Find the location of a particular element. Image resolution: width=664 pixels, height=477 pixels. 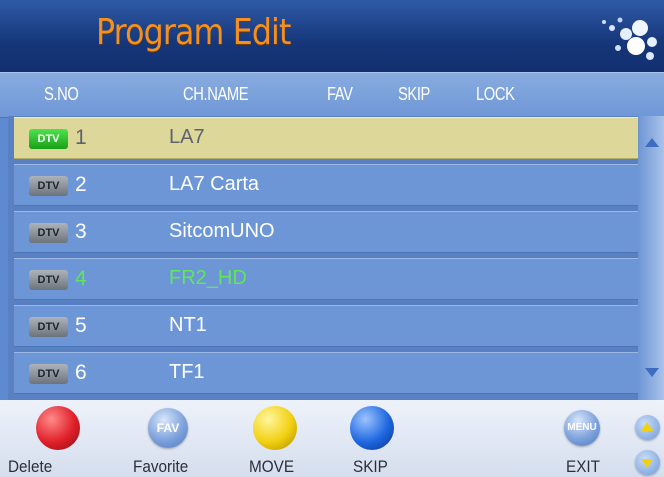

list-scrollbar is located at coordinates (651, 258).